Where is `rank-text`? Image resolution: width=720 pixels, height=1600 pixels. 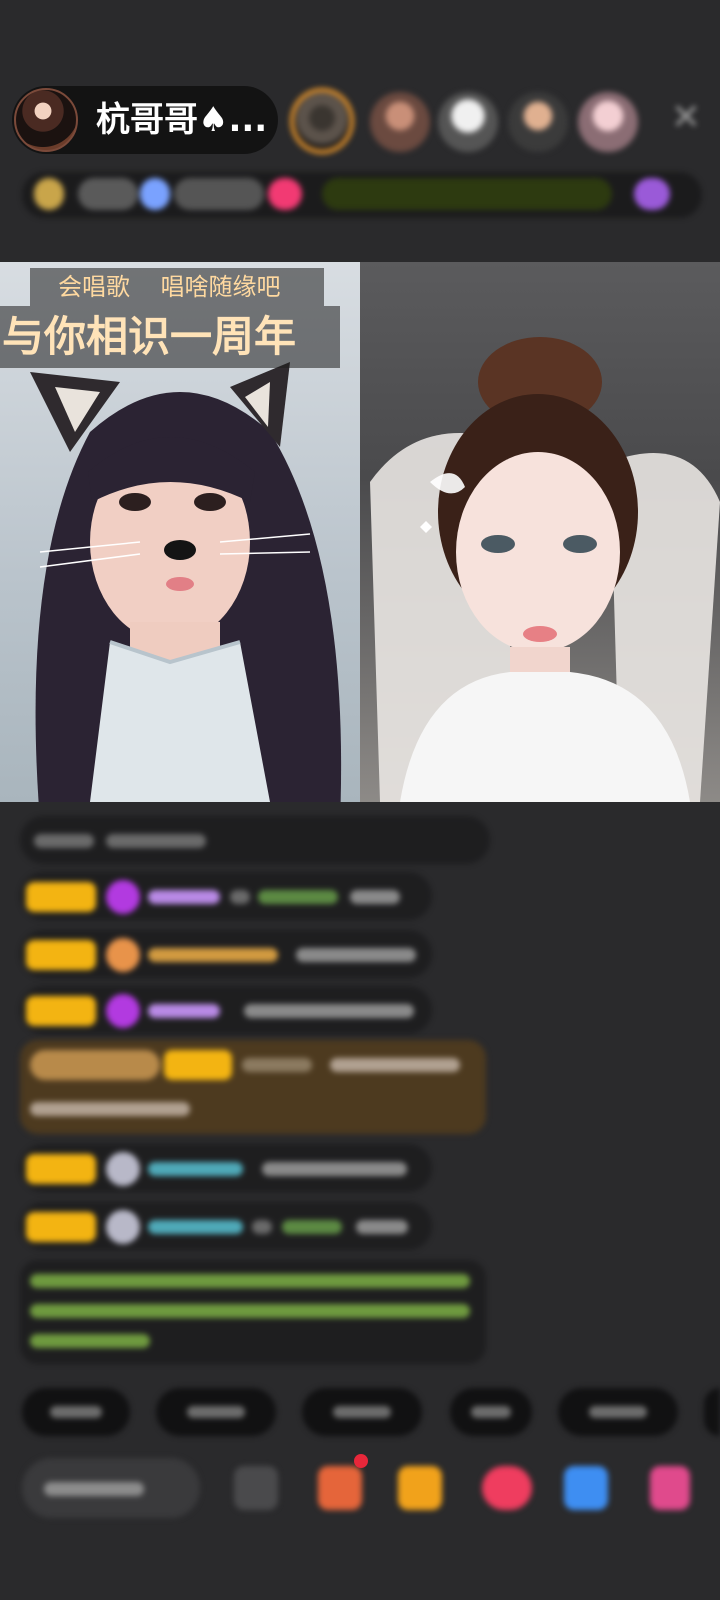
rank-text is located at coordinates (108, 194).